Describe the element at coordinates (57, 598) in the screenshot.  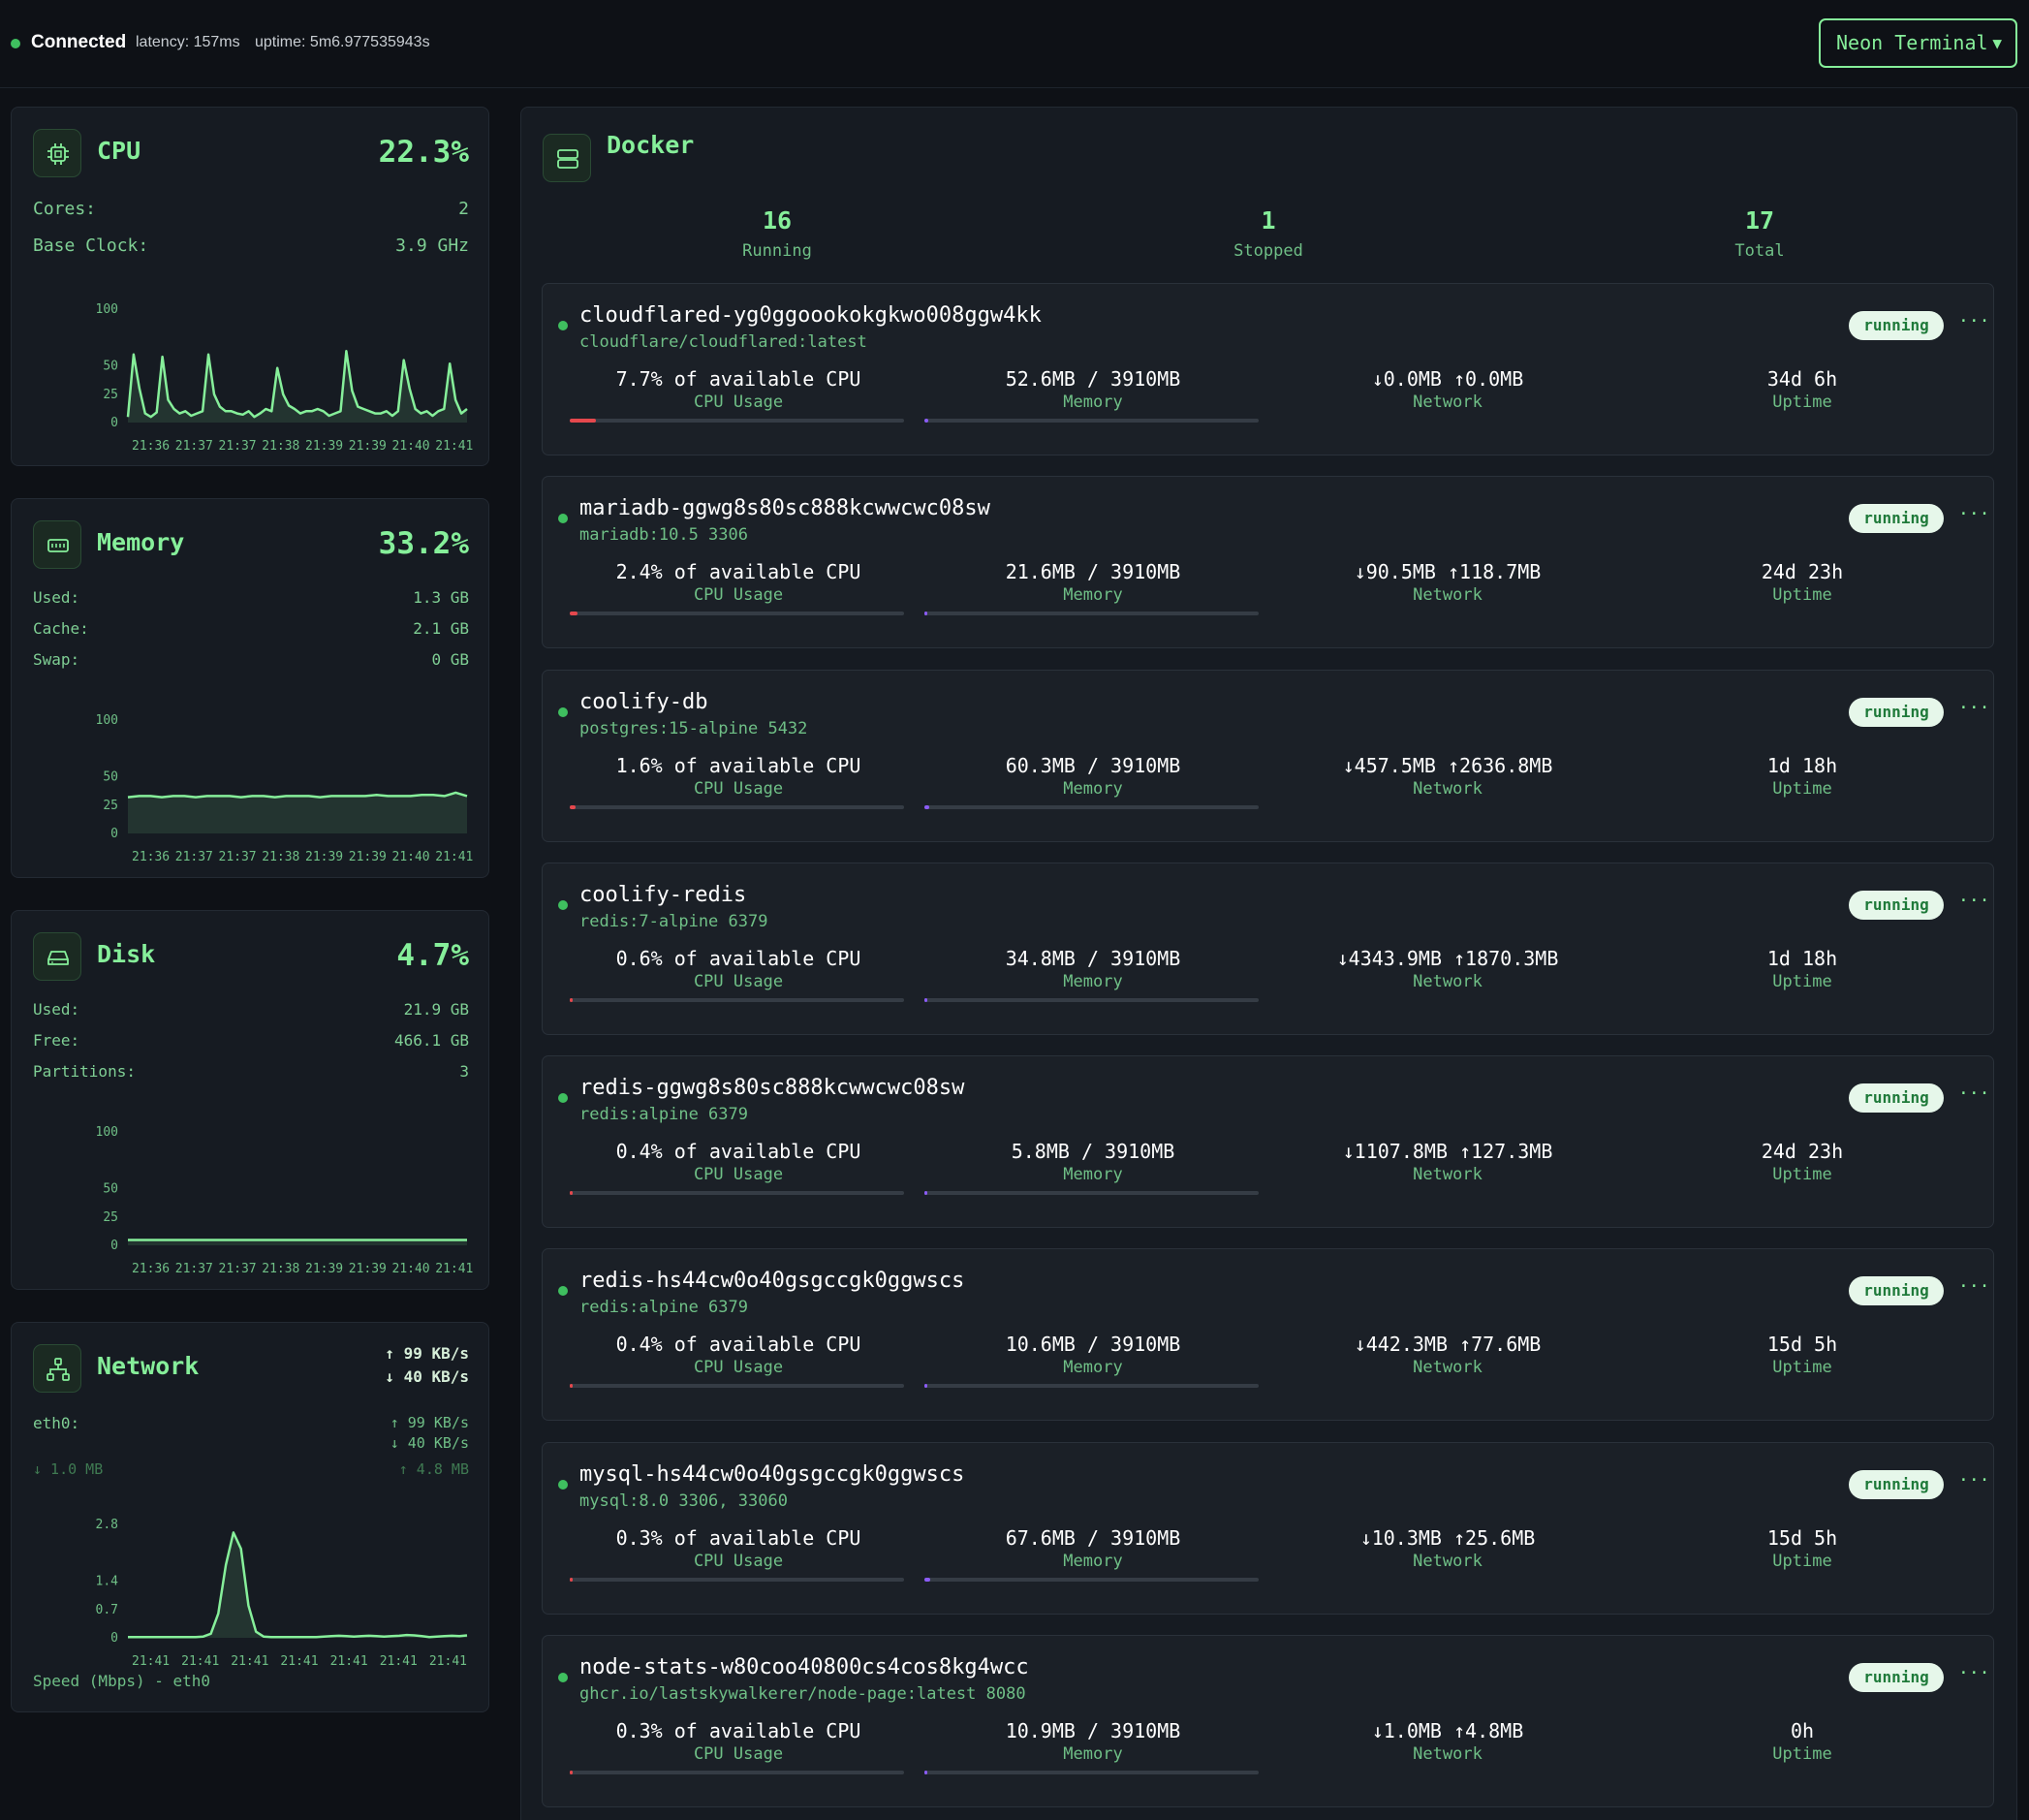
I see `memory-used-label: Used:` at that location.